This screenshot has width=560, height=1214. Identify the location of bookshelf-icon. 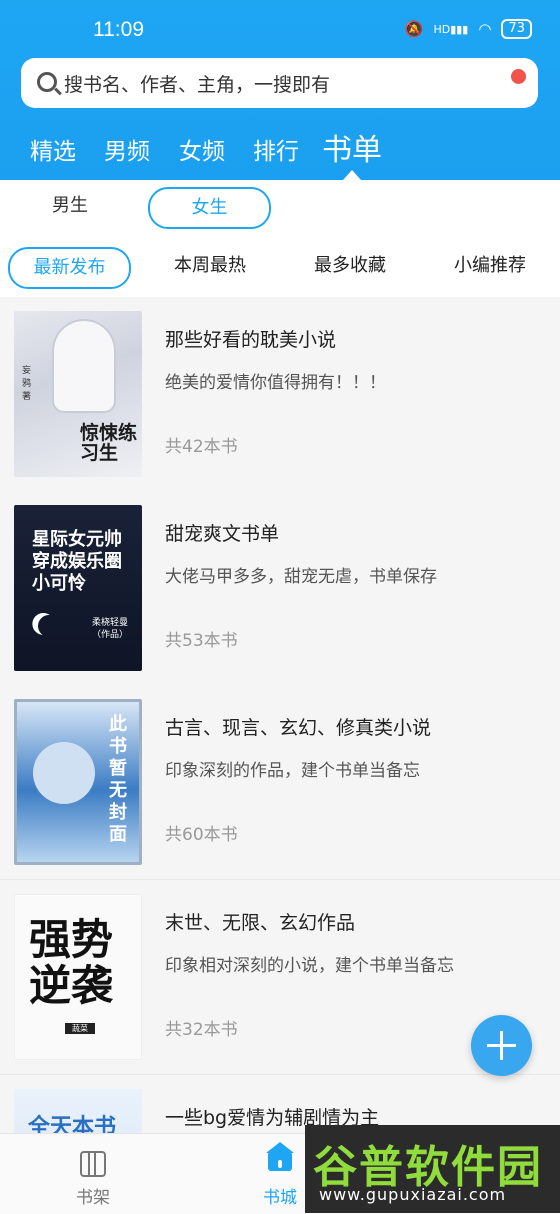
(93, 1164).